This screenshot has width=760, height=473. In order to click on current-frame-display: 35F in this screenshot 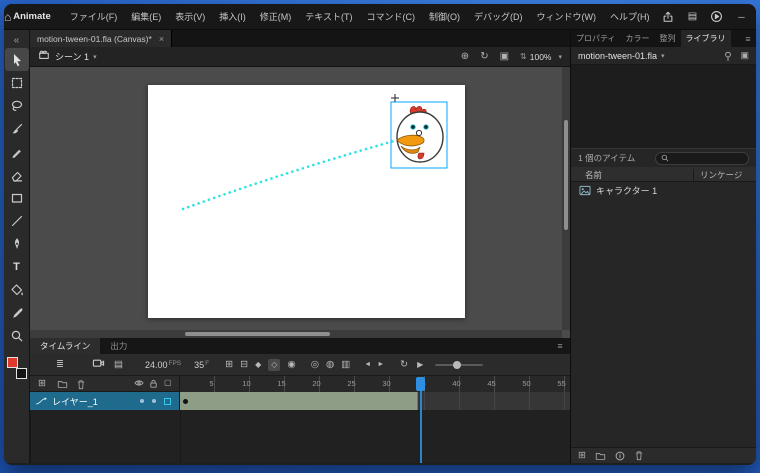, I will do `click(201, 365)`.